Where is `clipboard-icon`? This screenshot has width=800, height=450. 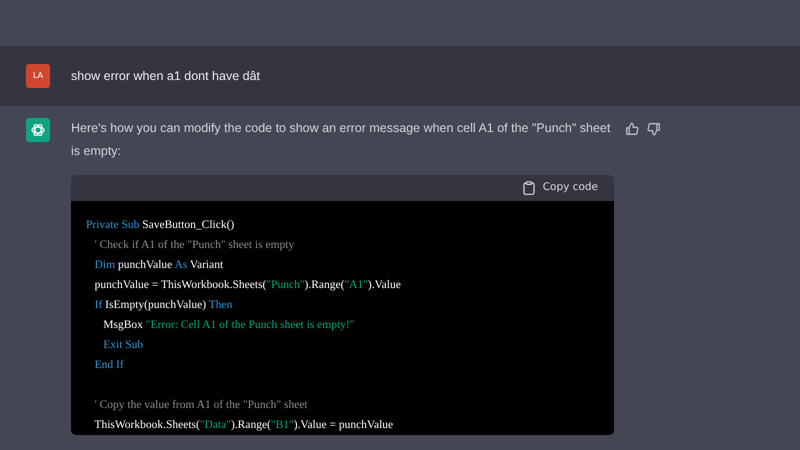
clipboard-icon is located at coordinates (528, 188).